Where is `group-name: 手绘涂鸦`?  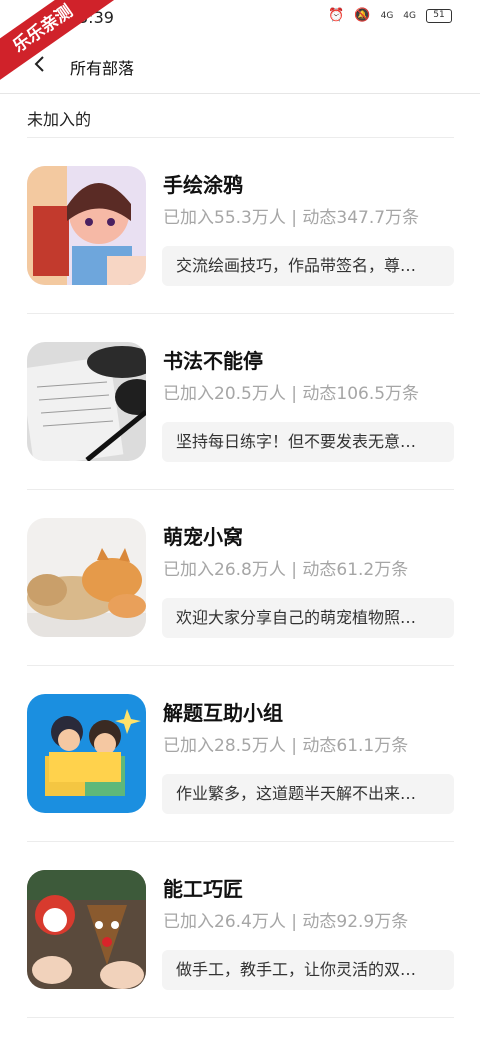
group-name: 手绘涂鸦 is located at coordinates (203, 185).